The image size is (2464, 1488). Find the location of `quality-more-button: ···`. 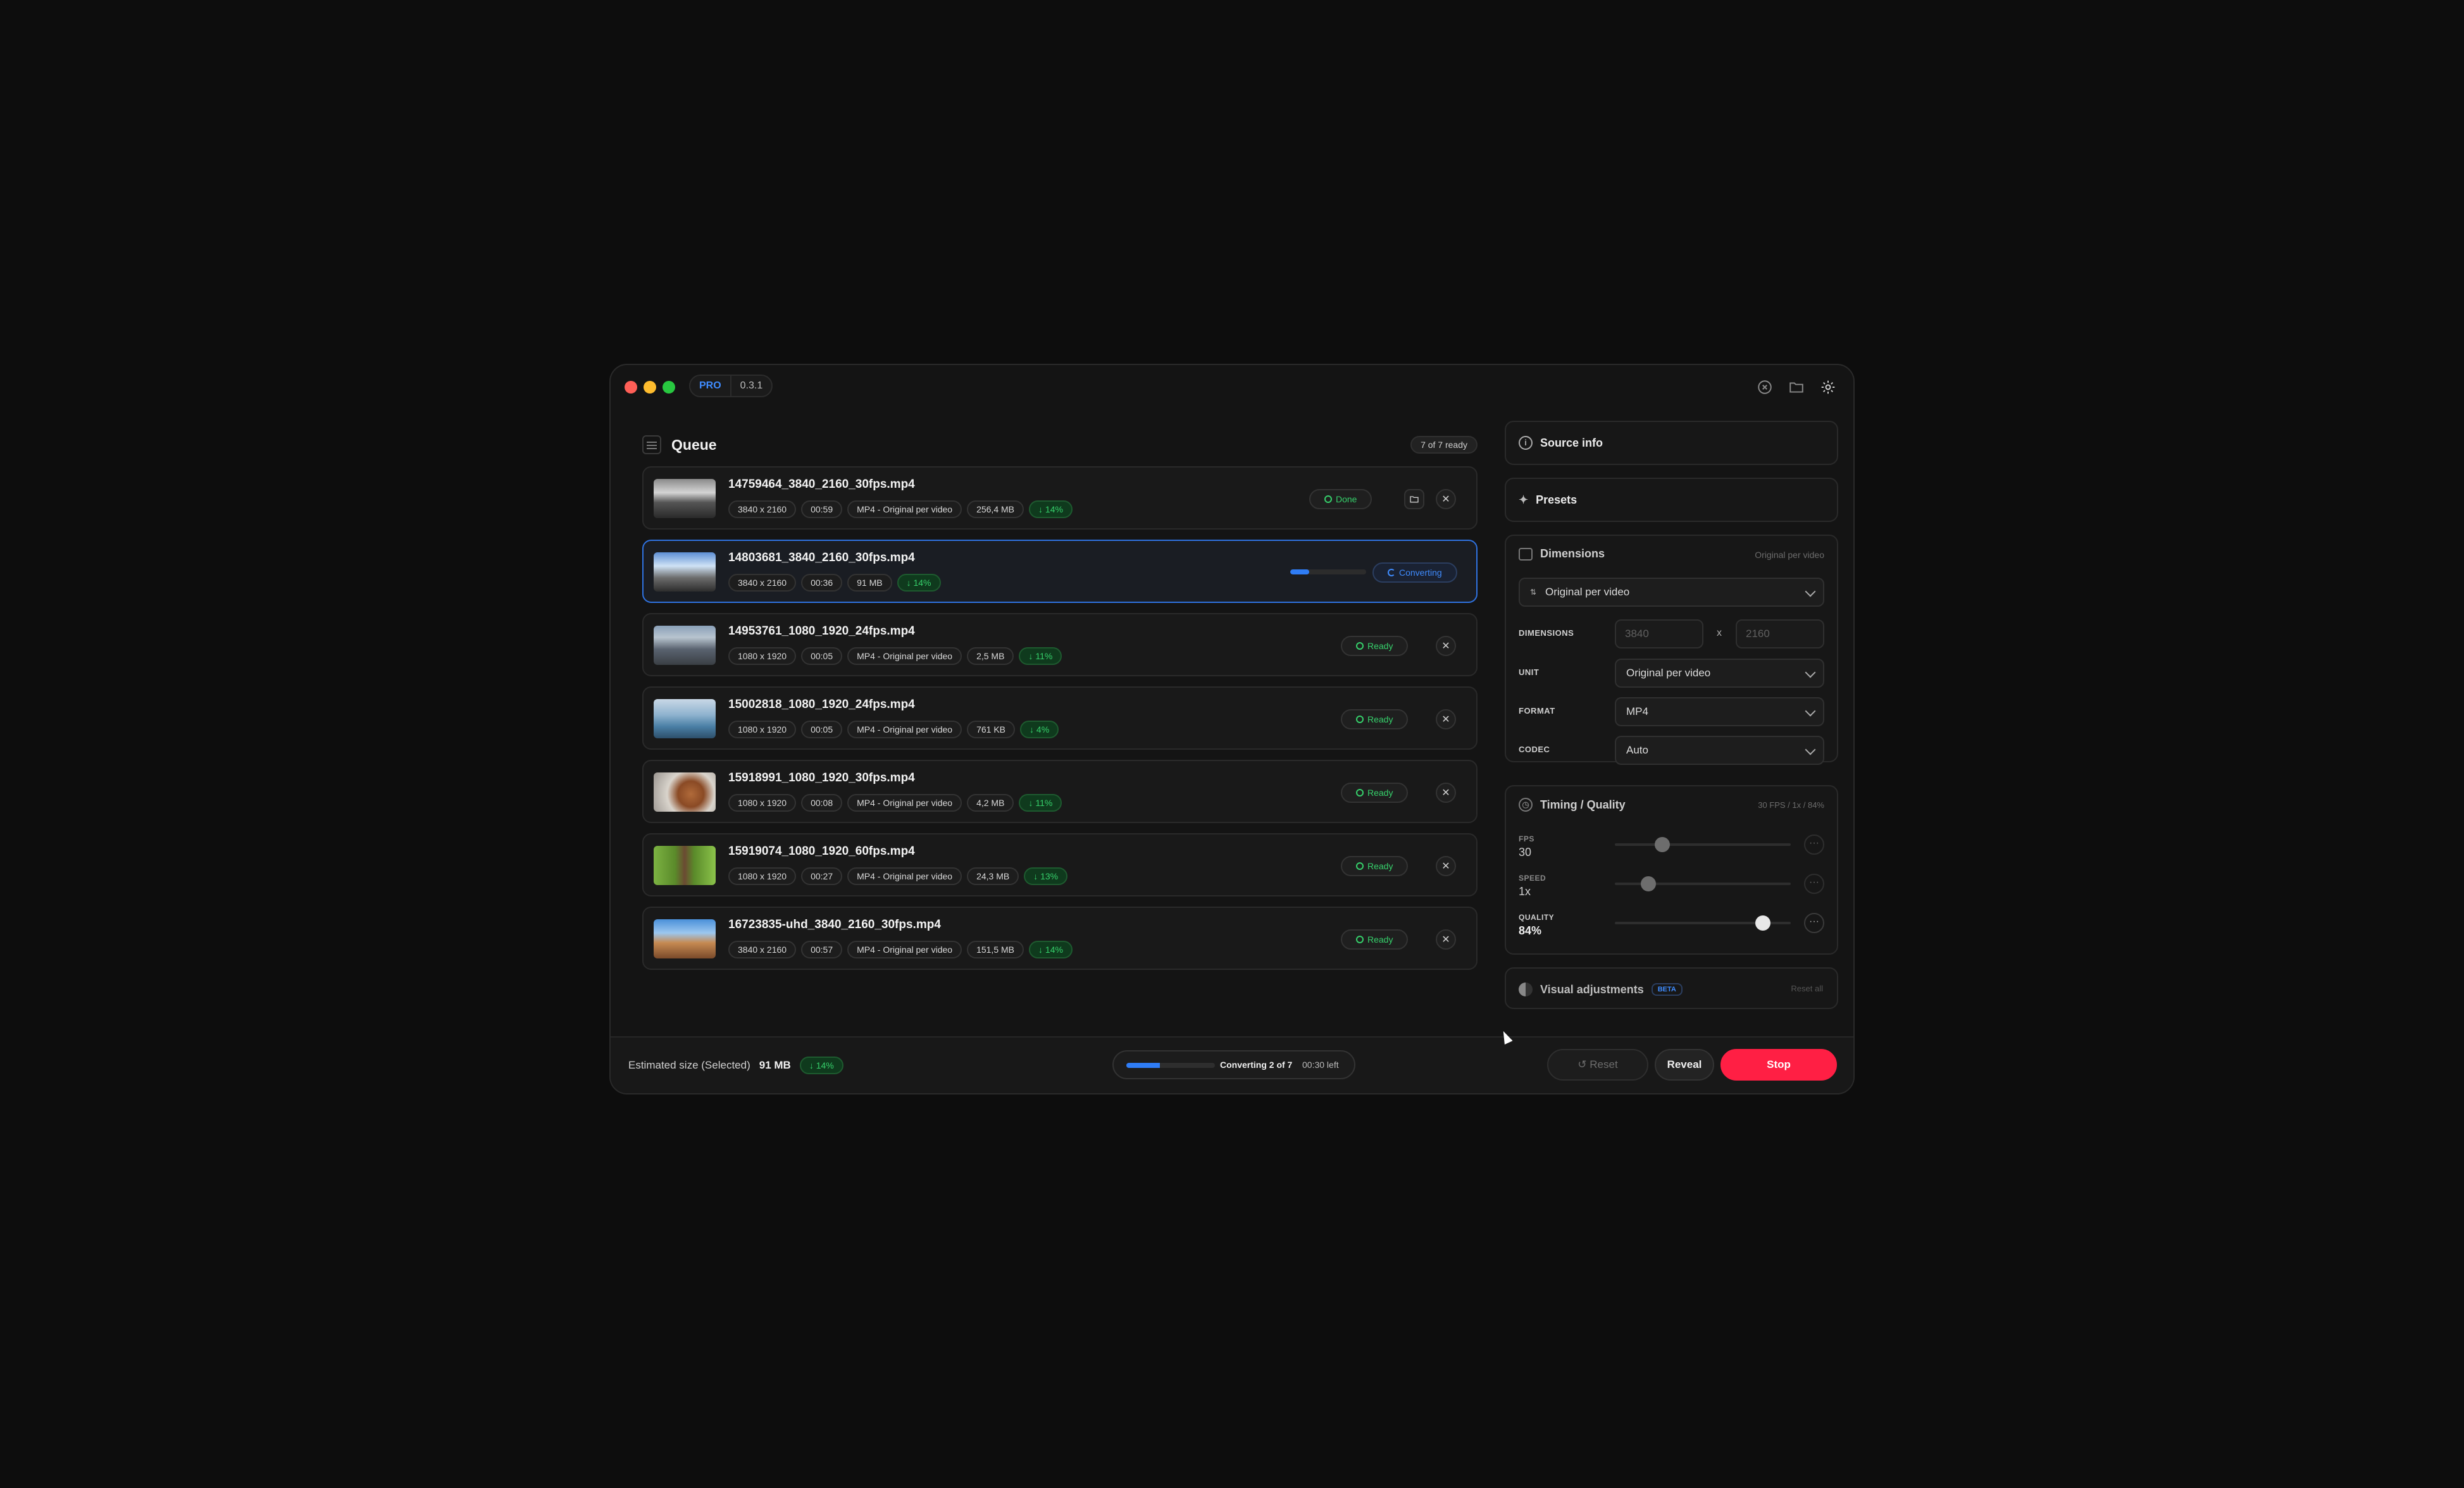

quality-more-button: ··· is located at coordinates (1814, 923).